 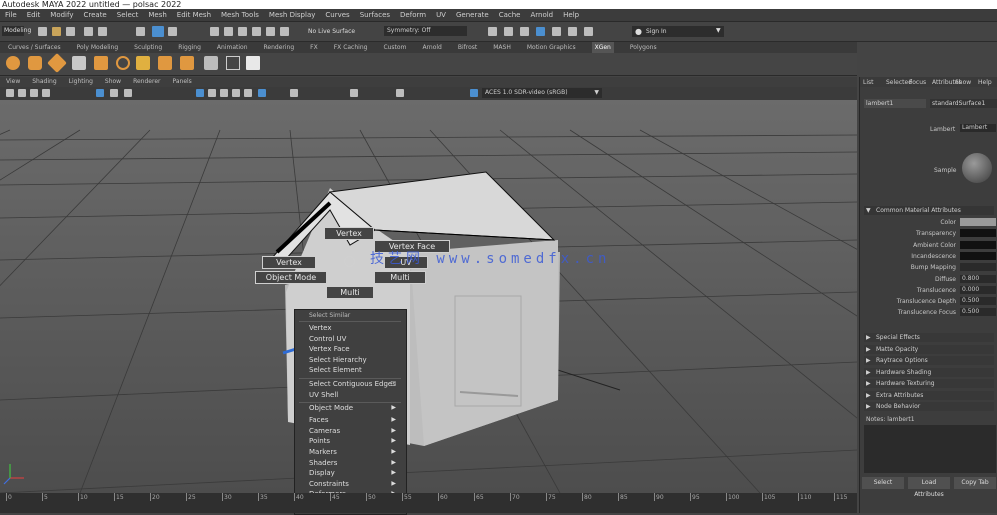 I want to click on snap-grid-icon, so click(x=214, y=31).